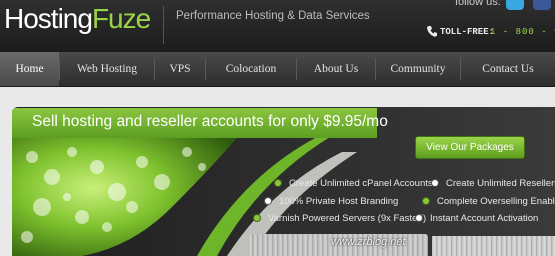 The image size is (555, 256). What do you see at coordinates (470, 147) in the screenshot?
I see `view-packages-button: View Our Packages` at bounding box center [470, 147].